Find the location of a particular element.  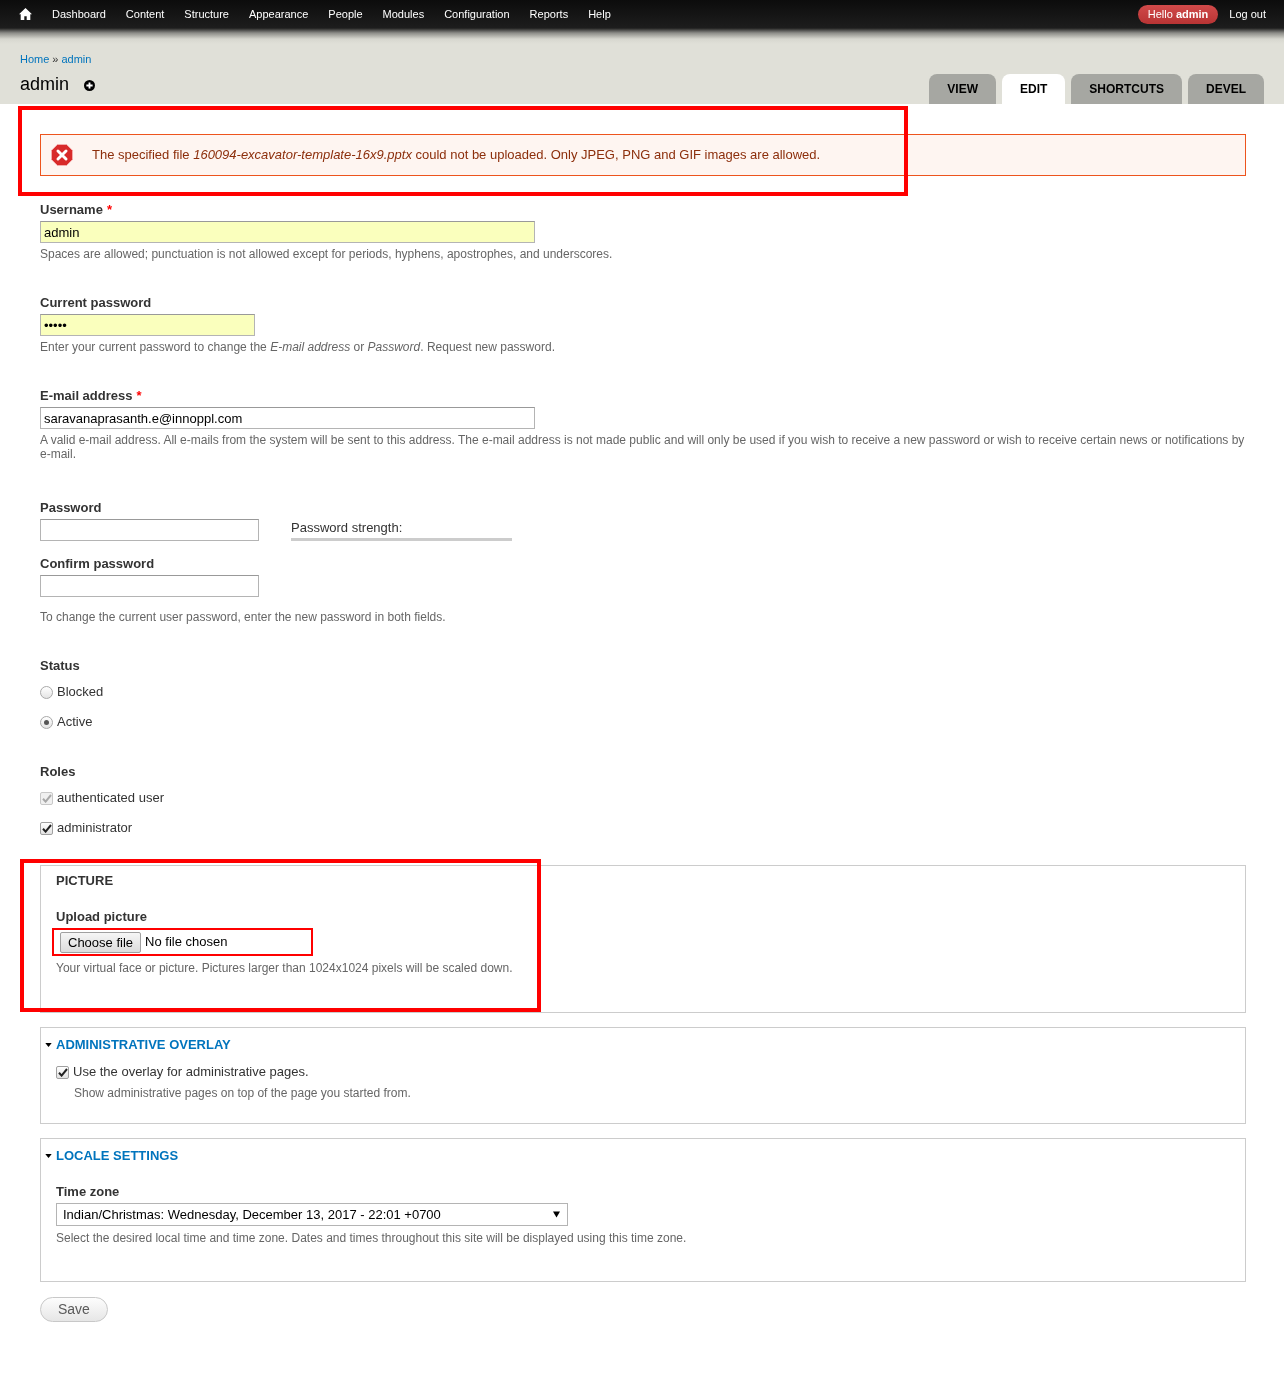

home-icon is located at coordinates (25, 14).